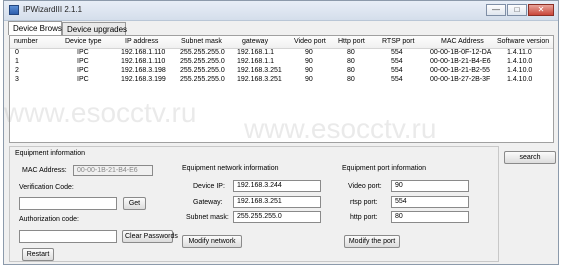 The height and width of the screenshot is (267, 562). I want to click on port-info-title: Equipment port information, so click(384, 168).